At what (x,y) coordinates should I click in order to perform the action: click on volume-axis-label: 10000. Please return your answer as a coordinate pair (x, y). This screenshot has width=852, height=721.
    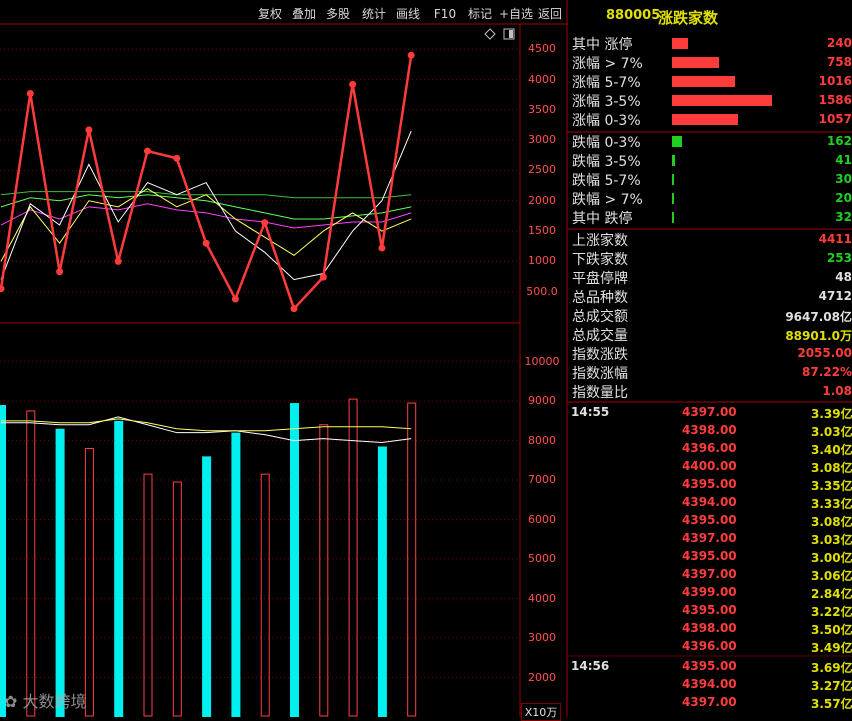
    Looking at the image, I should click on (542, 361).